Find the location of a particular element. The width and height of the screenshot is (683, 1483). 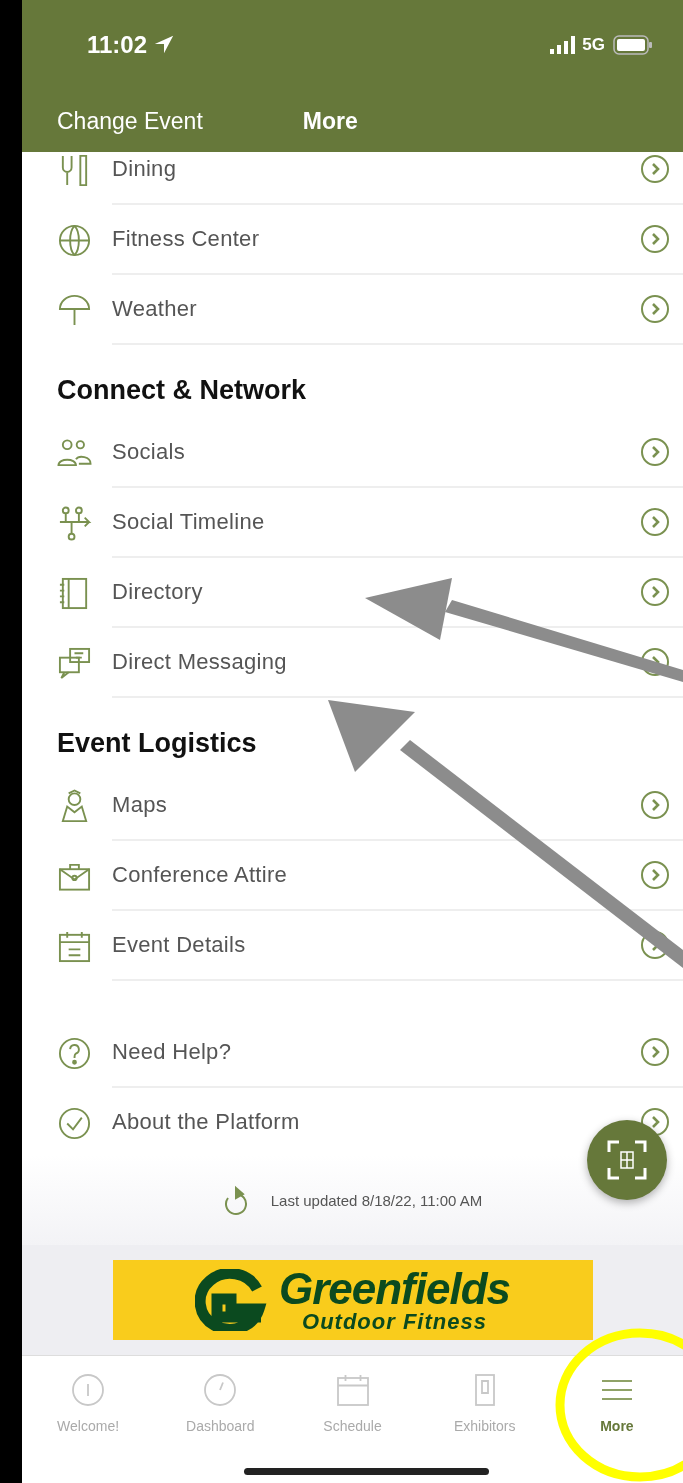

calendar-icon is located at coordinates (352, 1390).